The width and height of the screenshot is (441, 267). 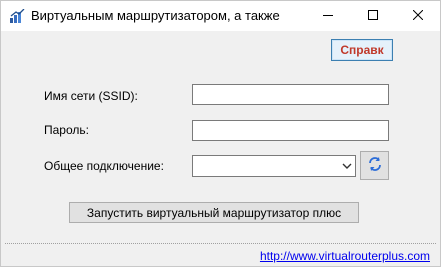 What do you see at coordinates (345, 256) in the screenshot?
I see `website-link: http://www.virtualrouterplus.com` at bounding box center [345, 256].